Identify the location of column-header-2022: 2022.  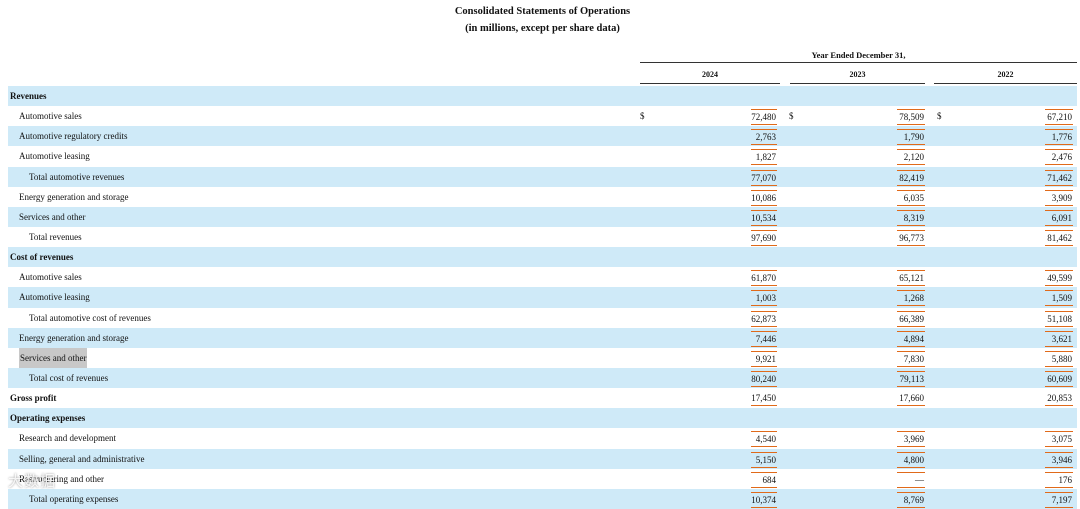
(1005, 74).